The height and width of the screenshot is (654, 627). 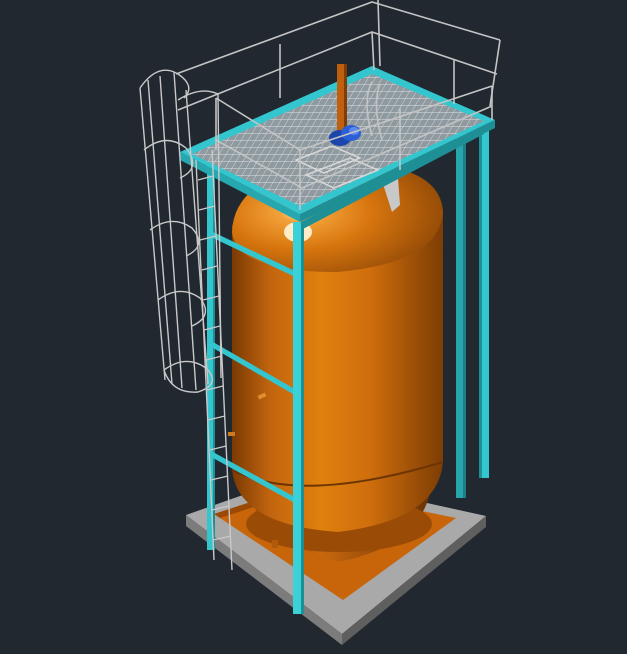 What do you see at coordinates (186, 320) in the screenshot?
I see `caged-ladder` at bounding box center [186, 320].